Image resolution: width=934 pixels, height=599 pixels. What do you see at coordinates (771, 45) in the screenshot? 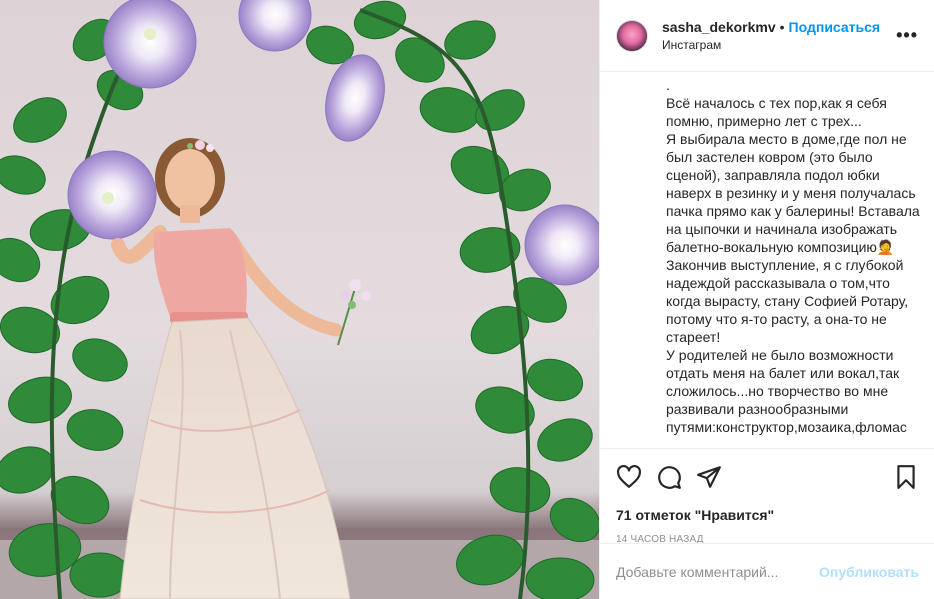
I see `location-link: Инстаграм` at bounding box center [771, 45].